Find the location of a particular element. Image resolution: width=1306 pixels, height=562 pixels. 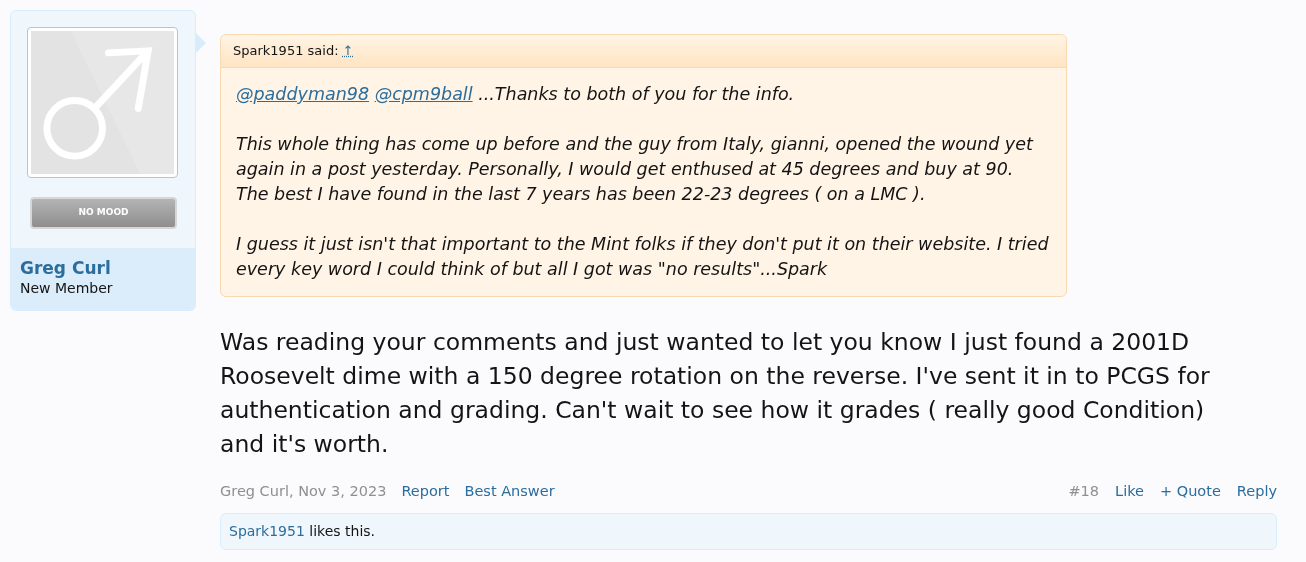

action-link: Report is located at coordinates (425, 492).